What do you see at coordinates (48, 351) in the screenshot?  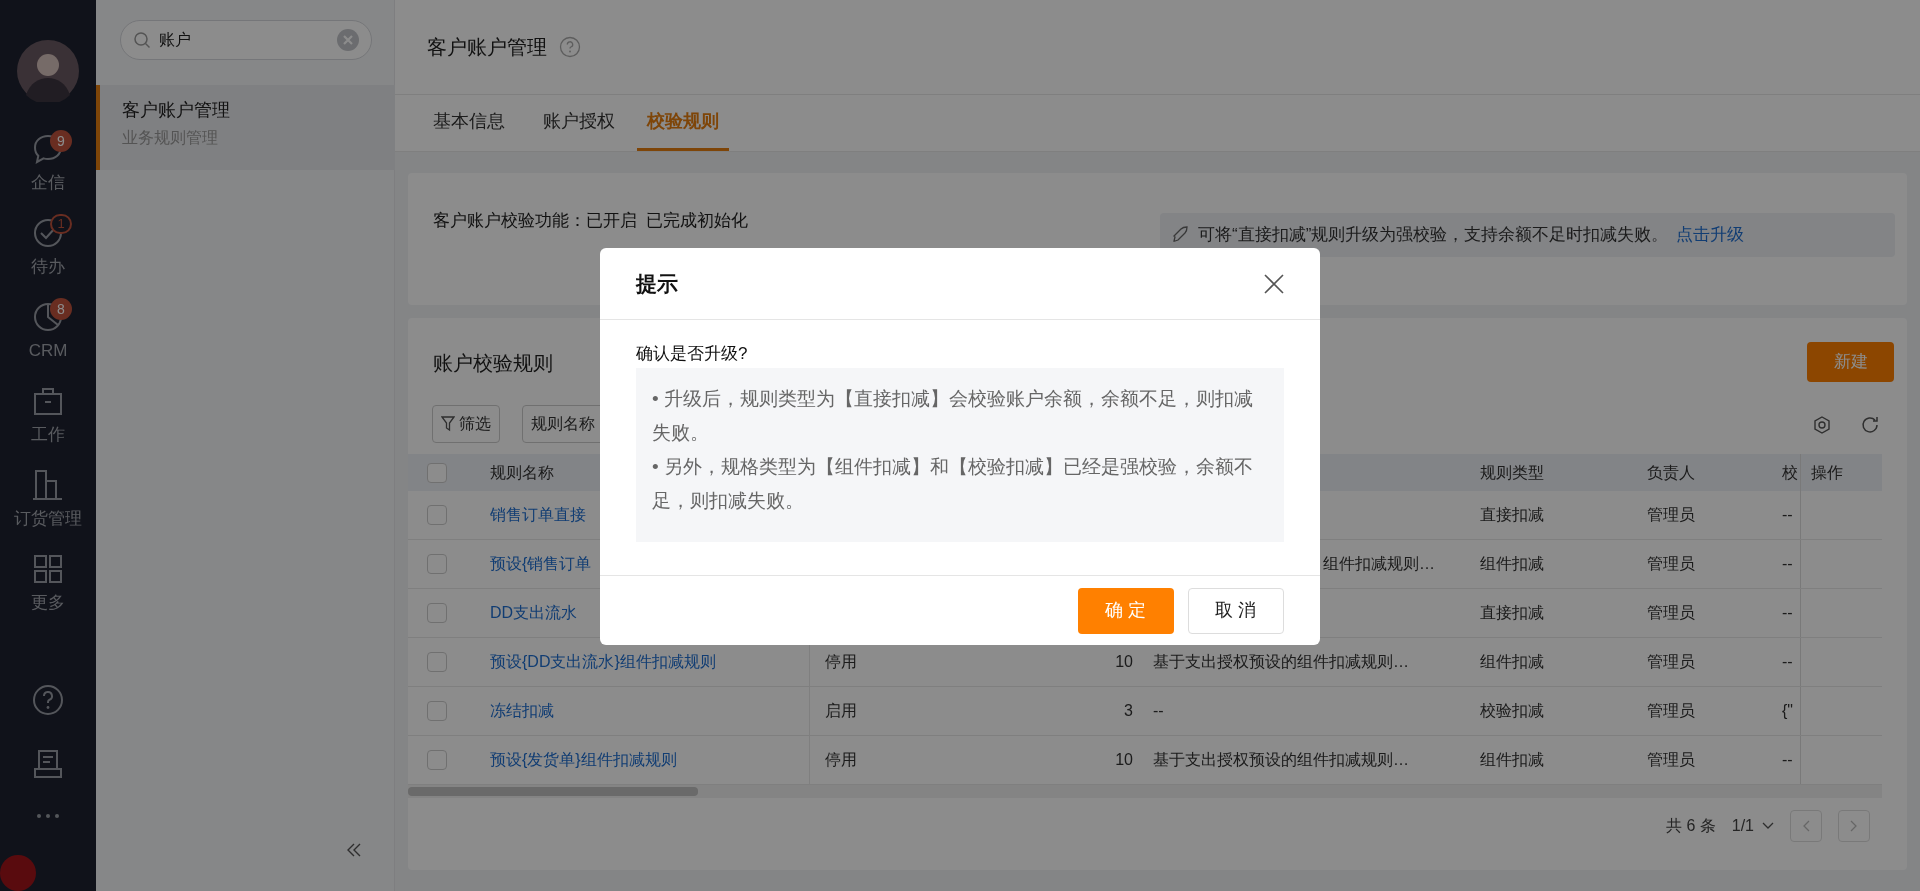 I see `nav-label: CRM` at bounding box center [48, 351].